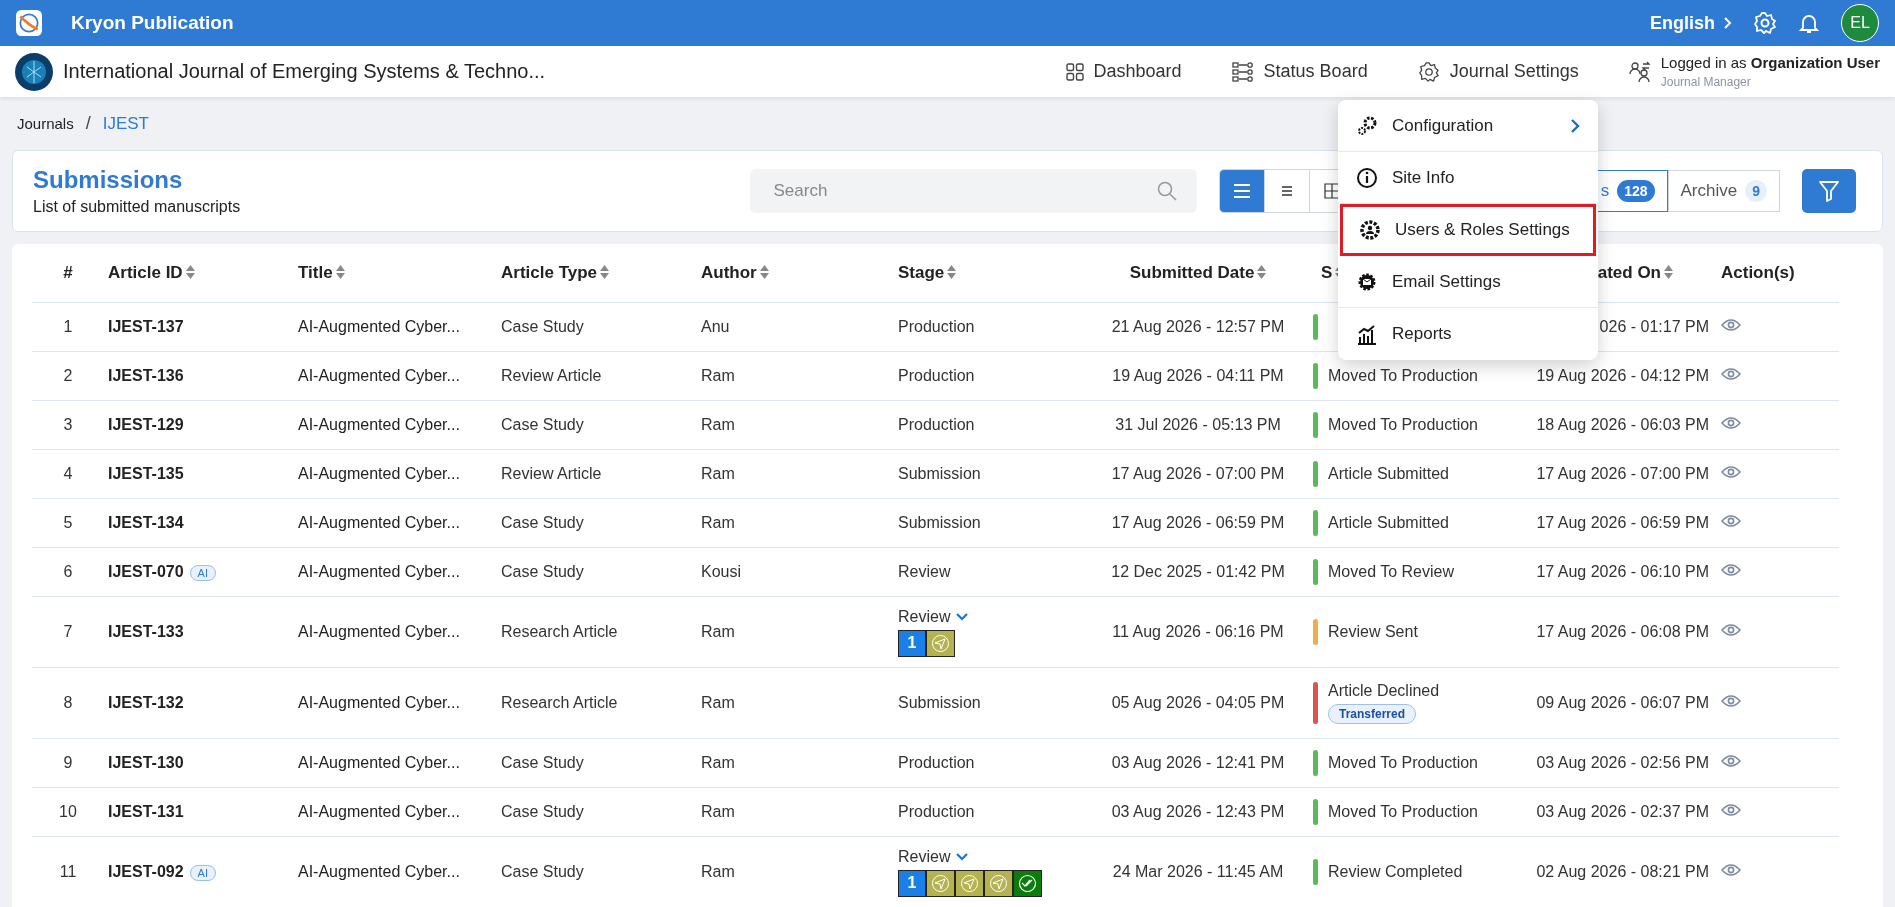 This screenshot has height=907, width=1895. I want to click on info-icon, so click(1367, 177).